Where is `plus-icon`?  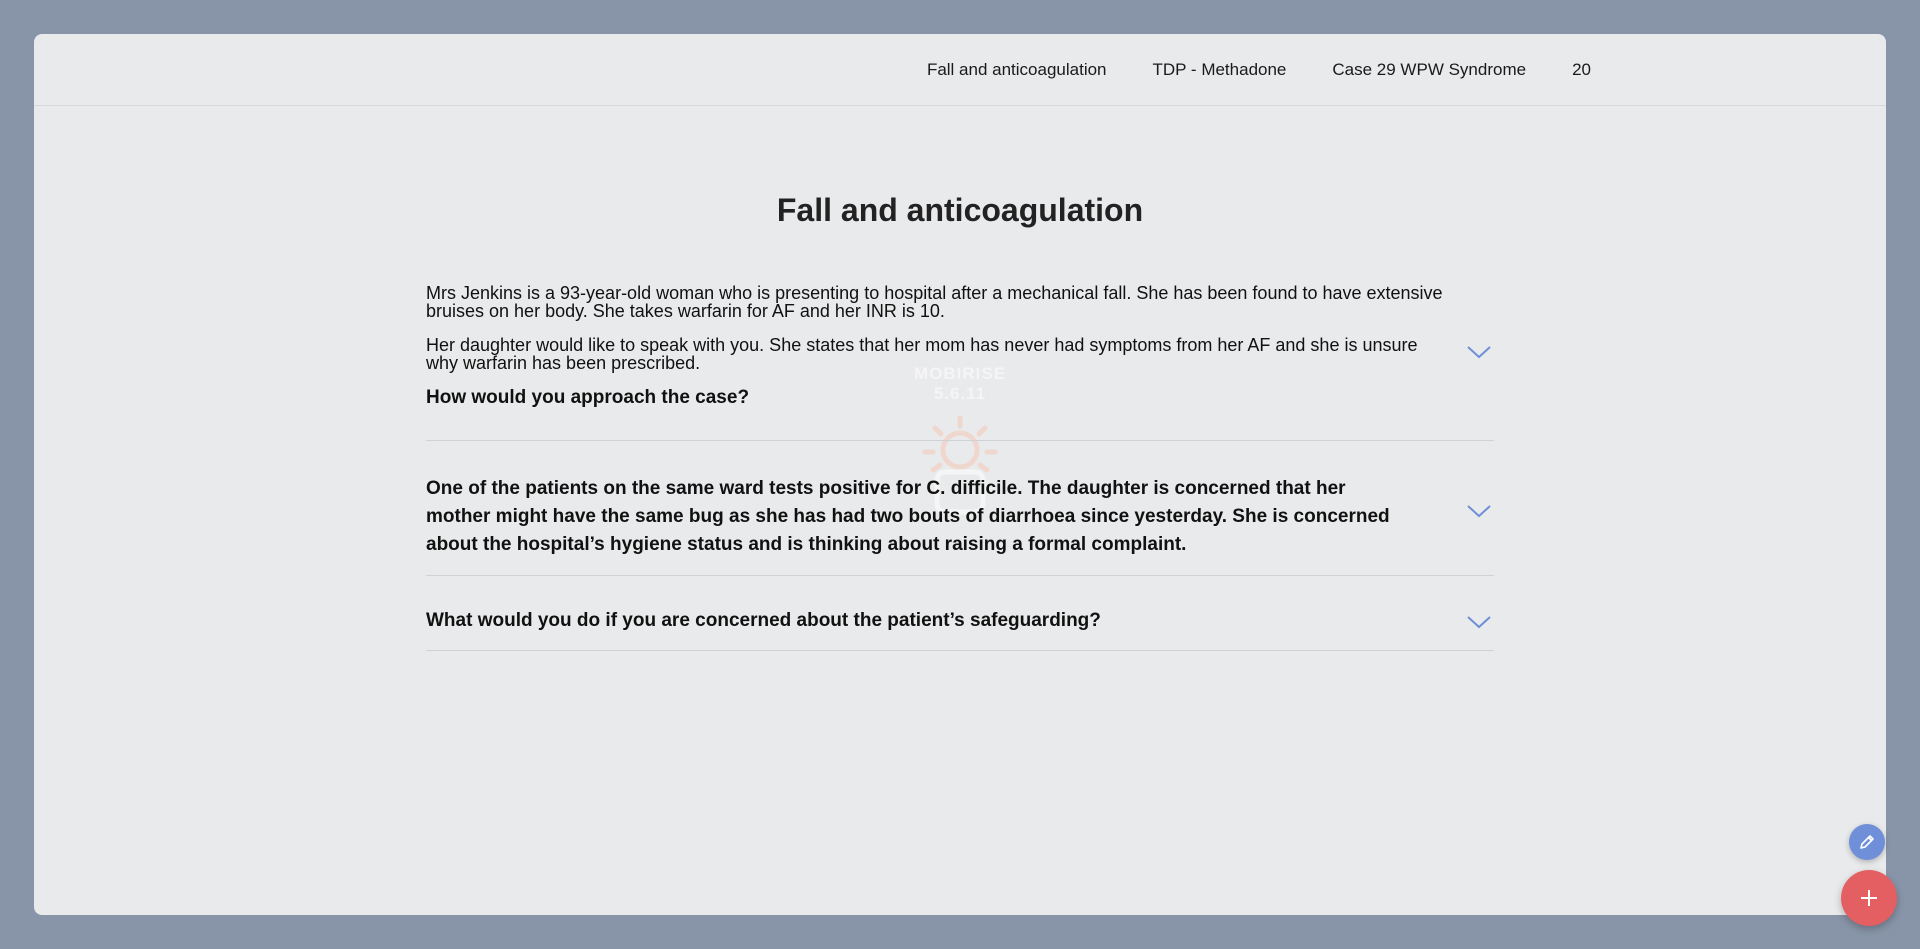 plus-icon is located at coordinates (1869, 898).